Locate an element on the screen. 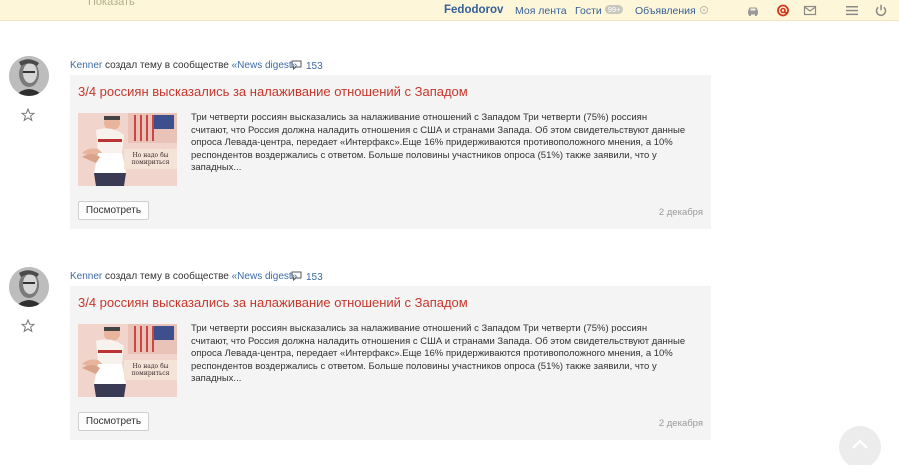 This screenshot has height=465, width=899. car-icon is located at coordinates (753, 10).